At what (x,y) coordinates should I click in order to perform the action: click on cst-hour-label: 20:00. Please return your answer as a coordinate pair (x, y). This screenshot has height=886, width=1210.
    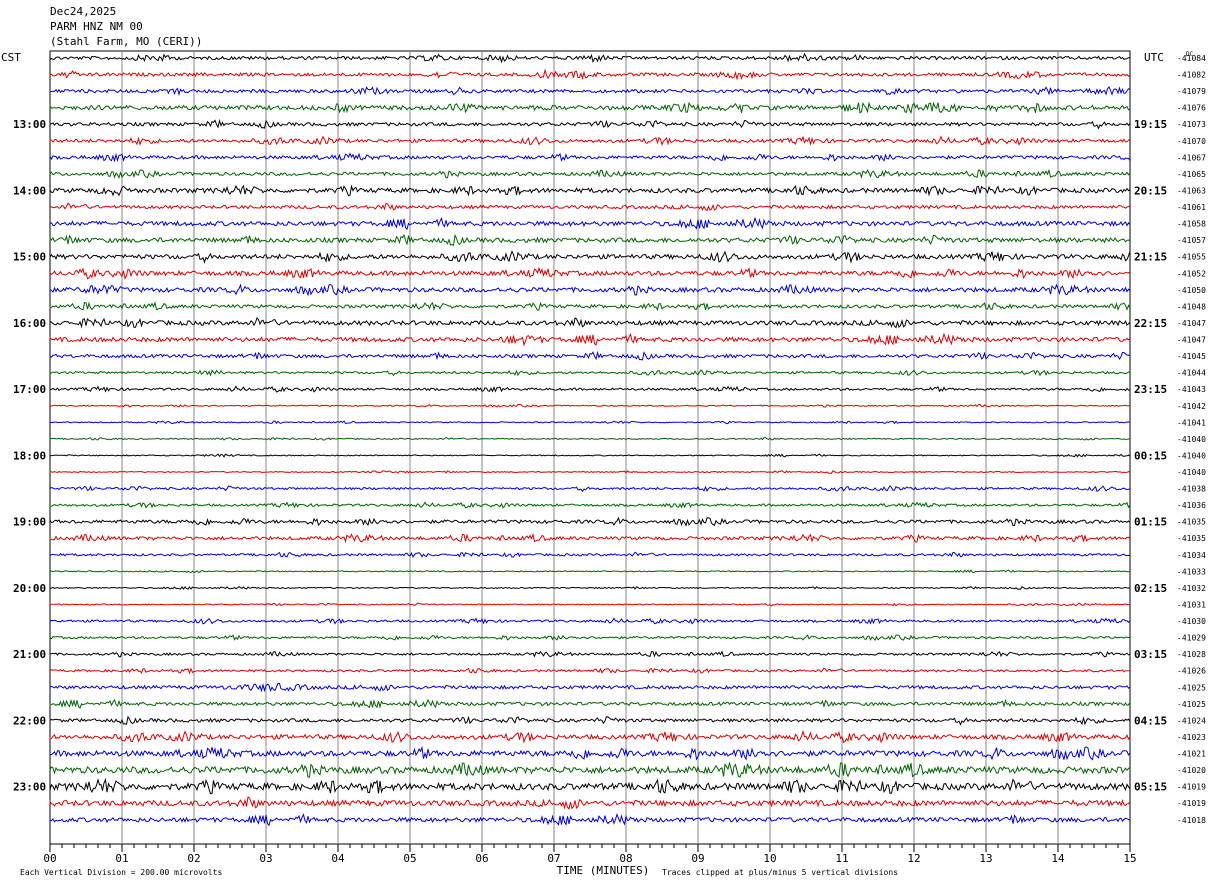
    Looking at the image, I should click on (29, 588).